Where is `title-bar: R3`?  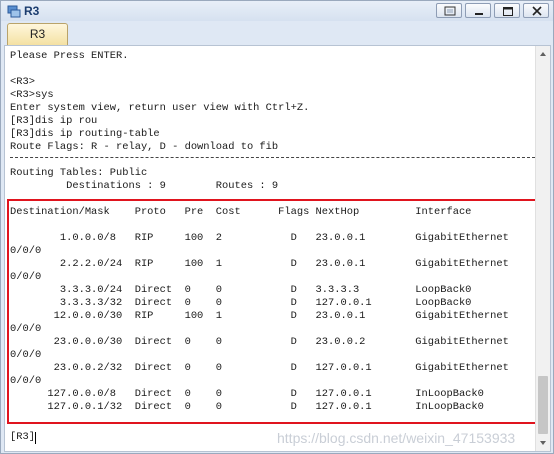 title-bar: R3 is located at coordinates (277, 11).